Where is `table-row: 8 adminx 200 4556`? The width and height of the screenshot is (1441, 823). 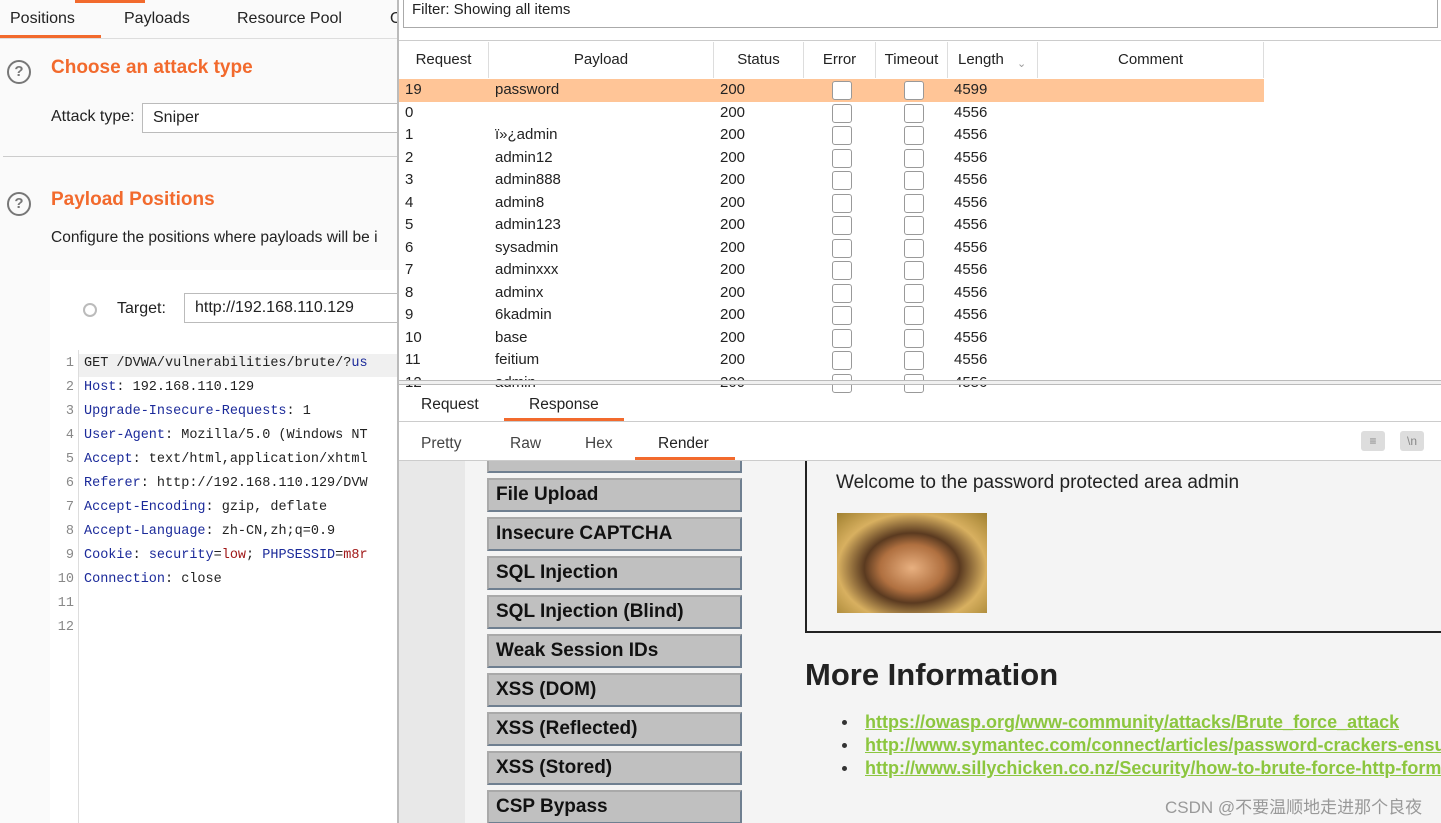
table-row: 8 adminx 200 4556 is located at coordinates (831, 293).